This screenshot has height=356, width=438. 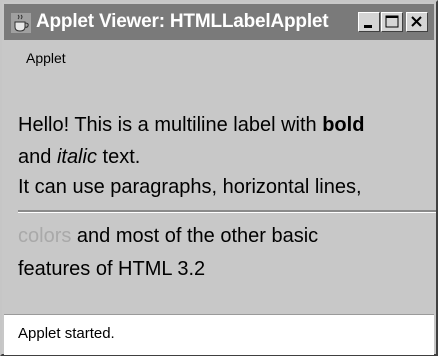 What do you see at coordinates (227, 211) in the screenshot?
I see `horizontal-rule` at bounding box center [227, 211].